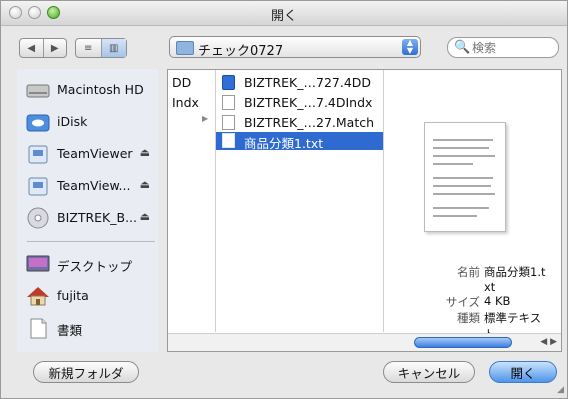  Describe the element at coordinates (38, 328) in the screenshot. I see `documents-icon` at that location.